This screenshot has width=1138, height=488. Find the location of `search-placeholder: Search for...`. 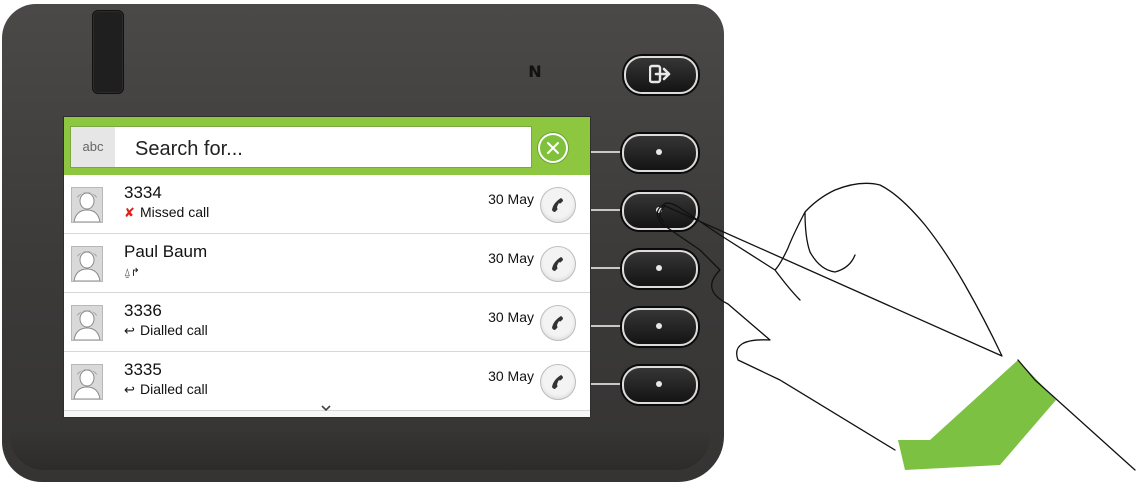

search-placeholder: Search for... is located at coordinates (189, 149).